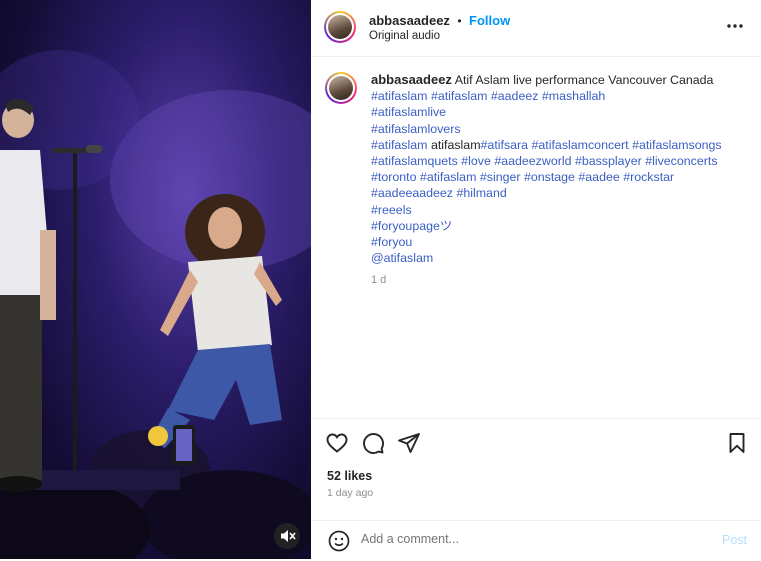 The image size is (761, 561). What do you see at coordinates (414, 161) in the screenshot?
I see `hashtag-link: #atifaslamquets` at bounding box center [414, 161].